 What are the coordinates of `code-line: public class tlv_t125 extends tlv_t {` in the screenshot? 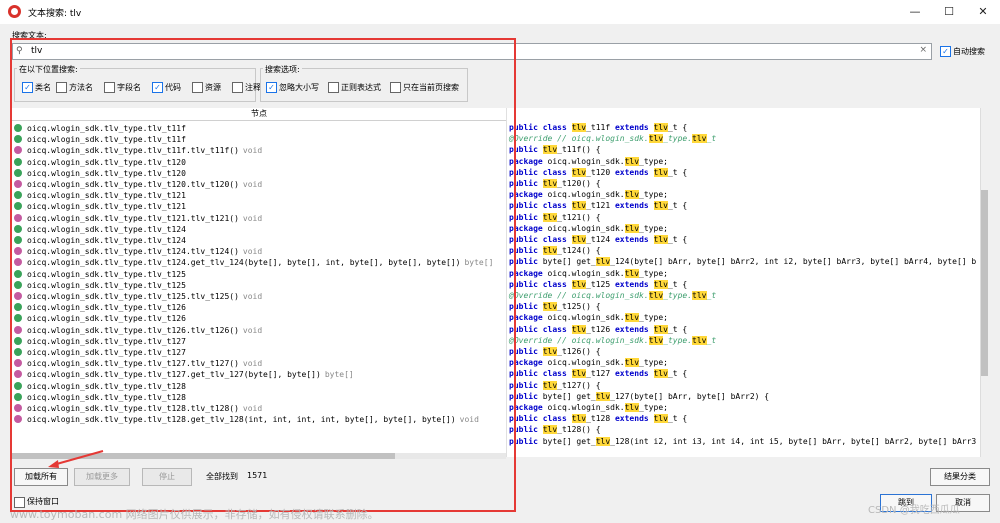 It's located at (598, 284).